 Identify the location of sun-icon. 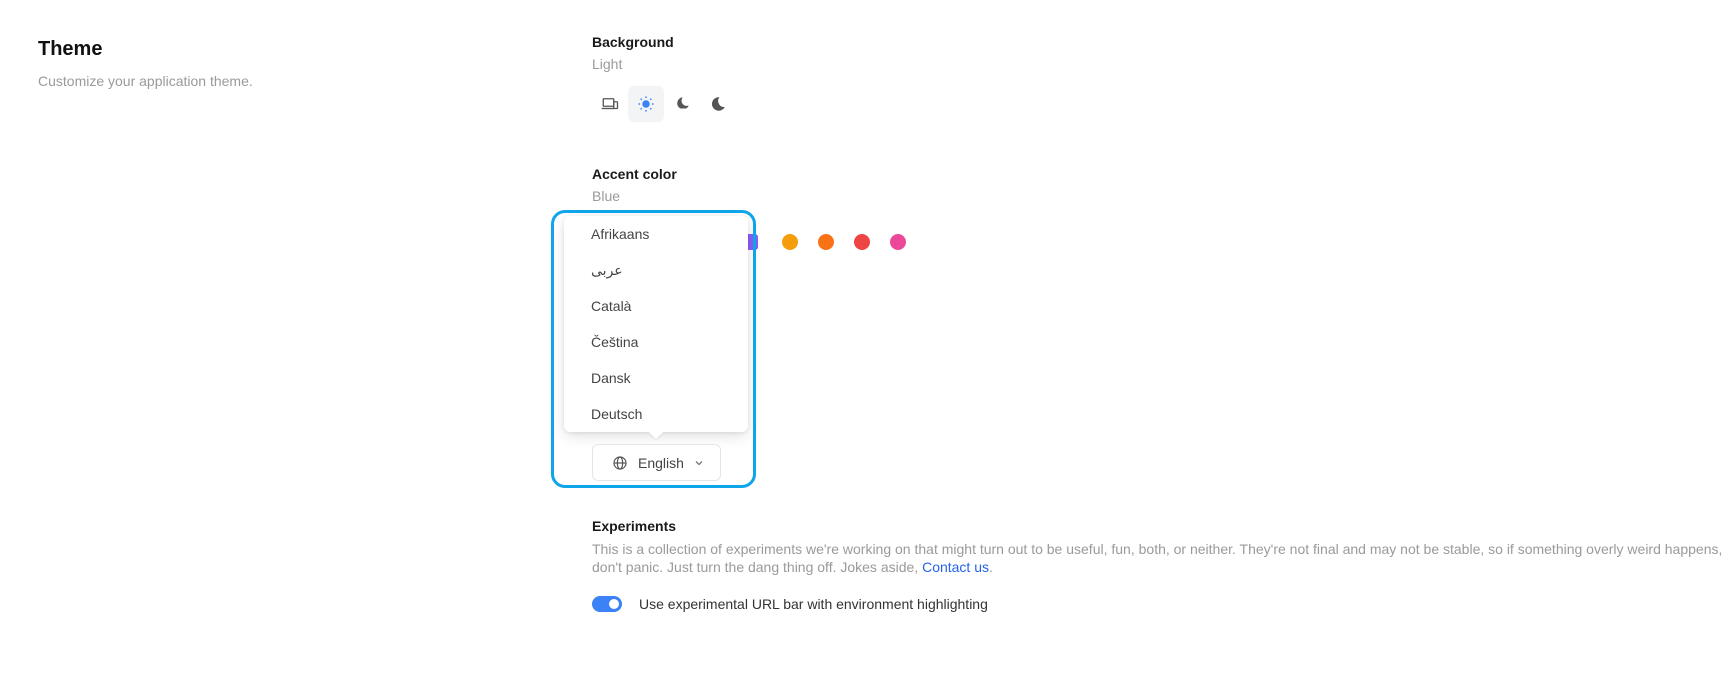
(646, 104).